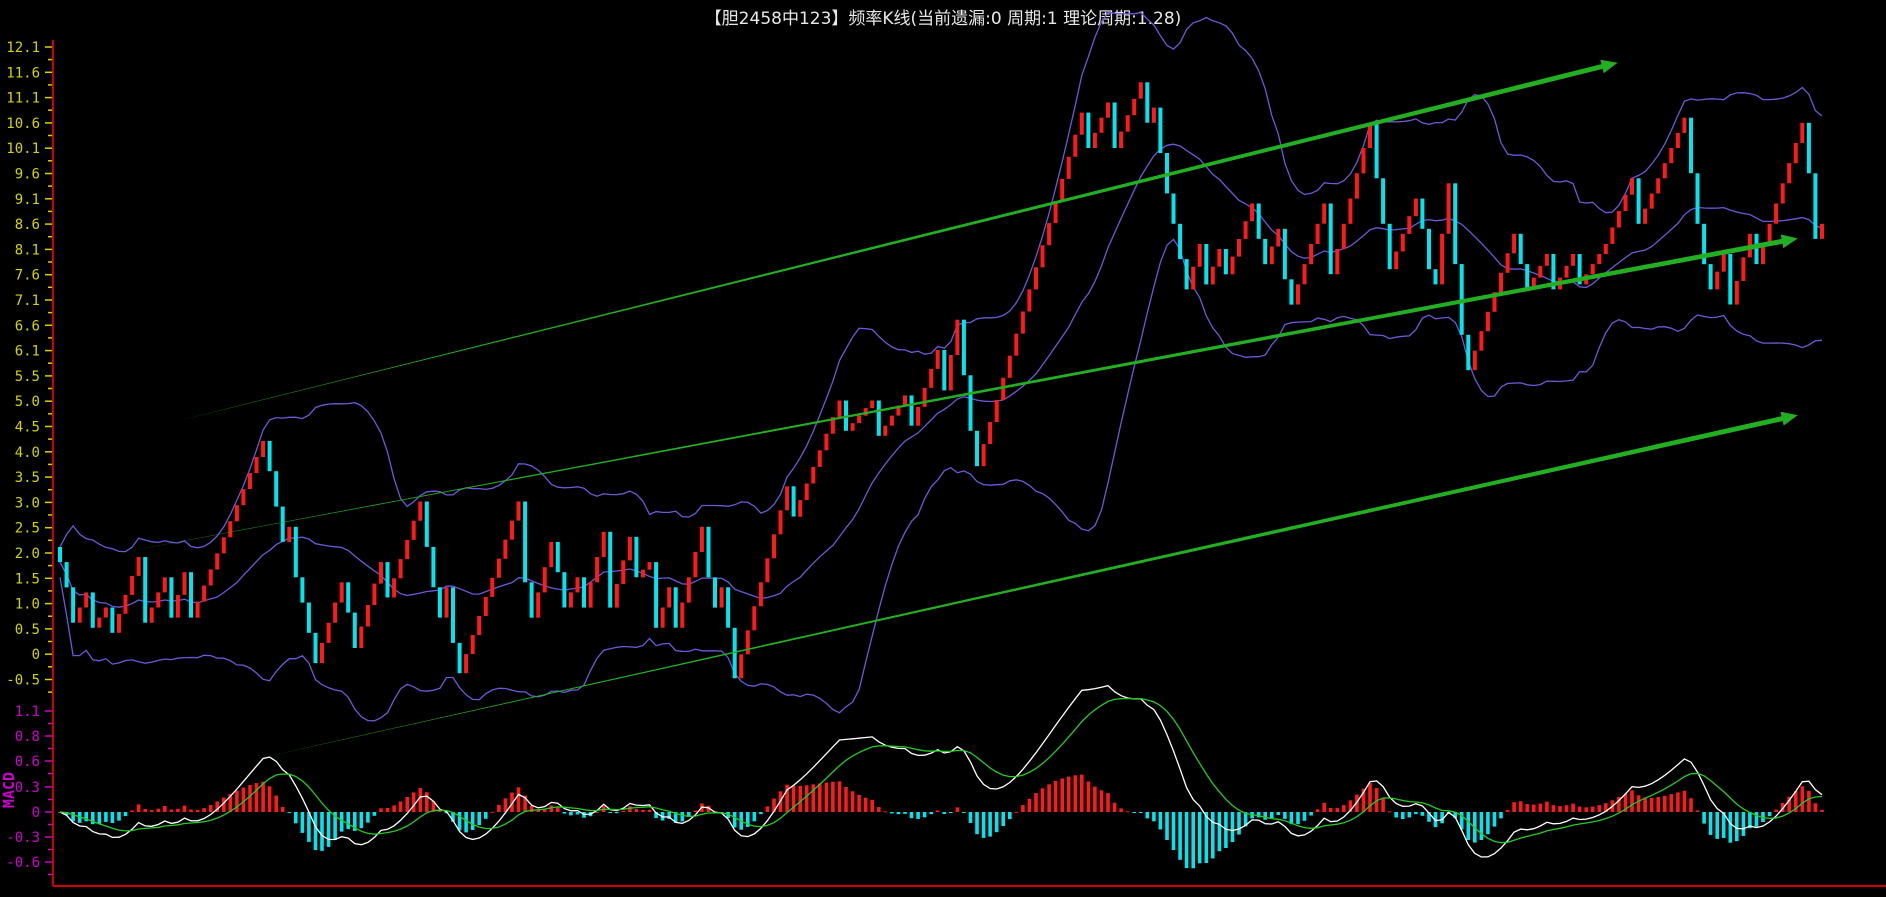 The width and height of the screenshot is (1886, 897). I want to click on price-tick-label: 9.6, so click(27, 175).